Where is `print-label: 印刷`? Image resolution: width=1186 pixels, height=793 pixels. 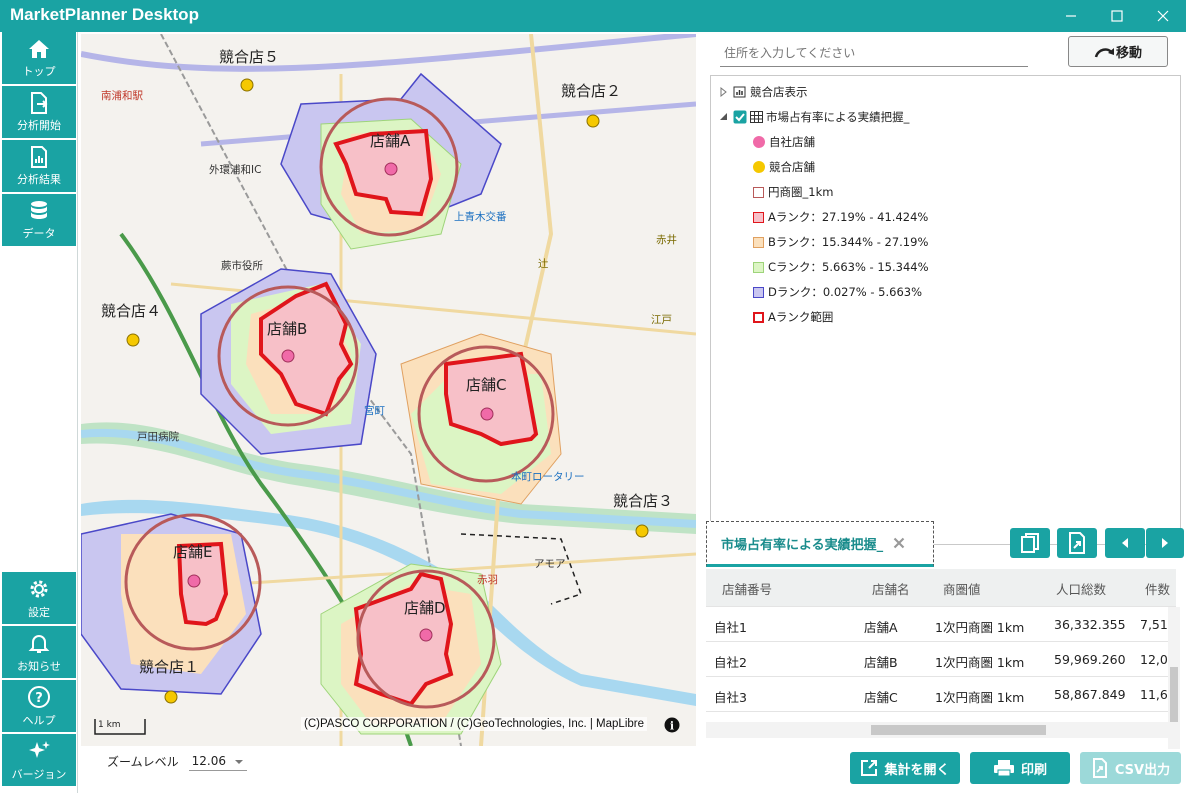 print-label: 印刷 is located at coordinates (1033, 770).